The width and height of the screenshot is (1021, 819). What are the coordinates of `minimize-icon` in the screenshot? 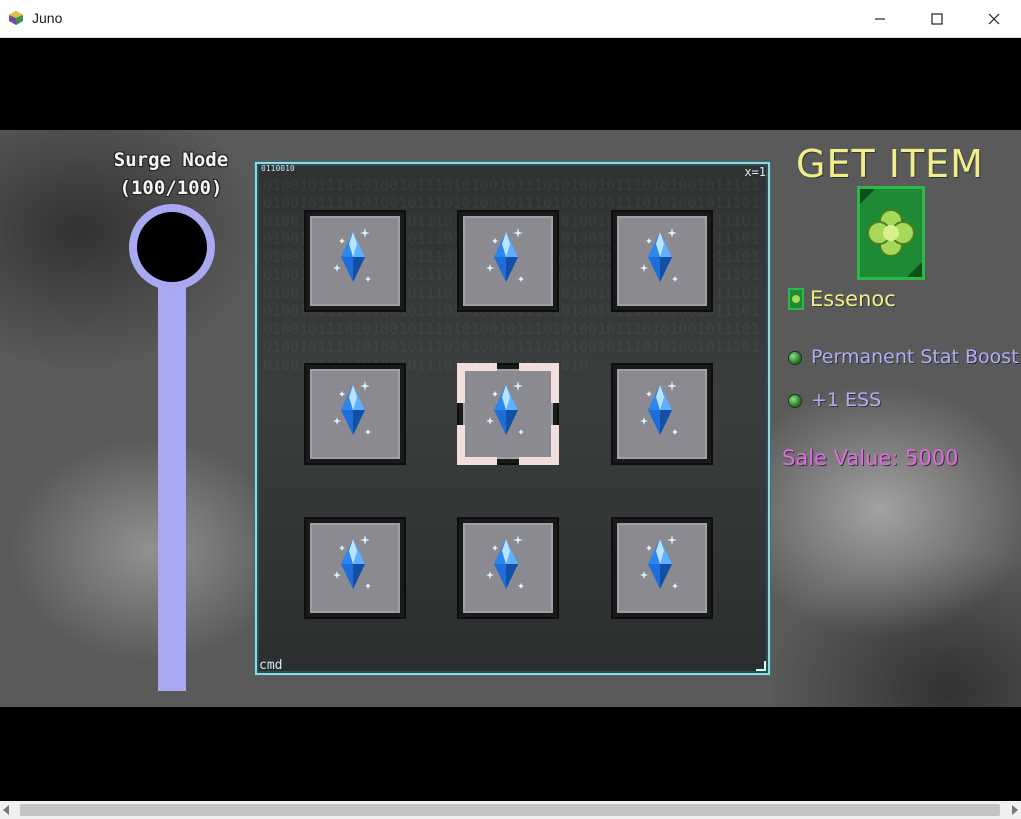 It's located at (880, 19).